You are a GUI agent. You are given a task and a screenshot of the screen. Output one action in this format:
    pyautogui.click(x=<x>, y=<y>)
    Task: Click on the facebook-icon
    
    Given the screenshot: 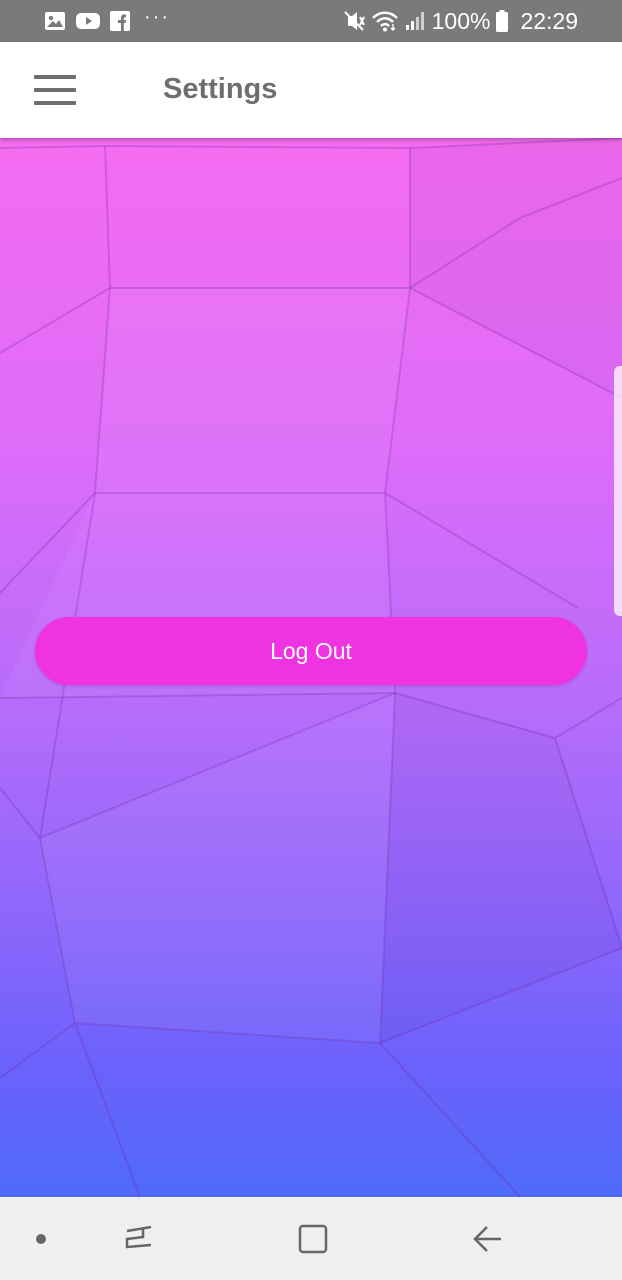 What is the action you would take?
    pyautogui.click(x=120, y=21)
    